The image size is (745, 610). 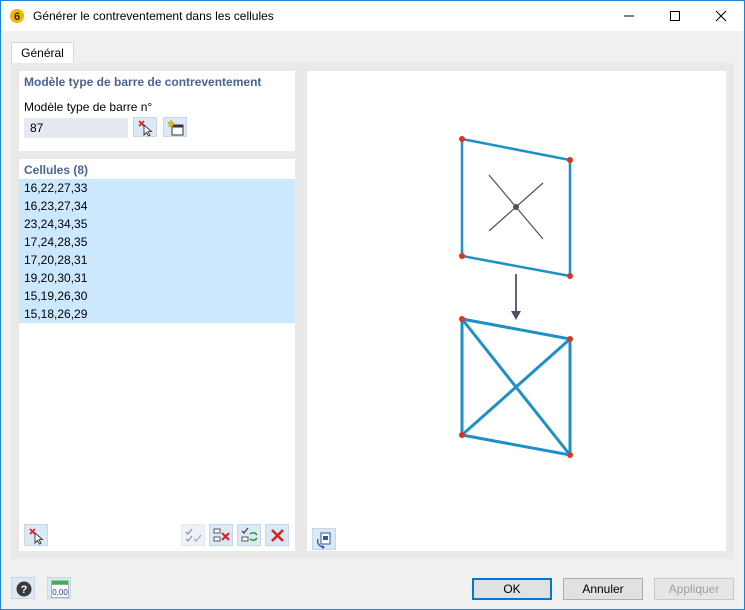 I want to click on cell-list-item: 19,20,30,31, so click(x=157, y=278).